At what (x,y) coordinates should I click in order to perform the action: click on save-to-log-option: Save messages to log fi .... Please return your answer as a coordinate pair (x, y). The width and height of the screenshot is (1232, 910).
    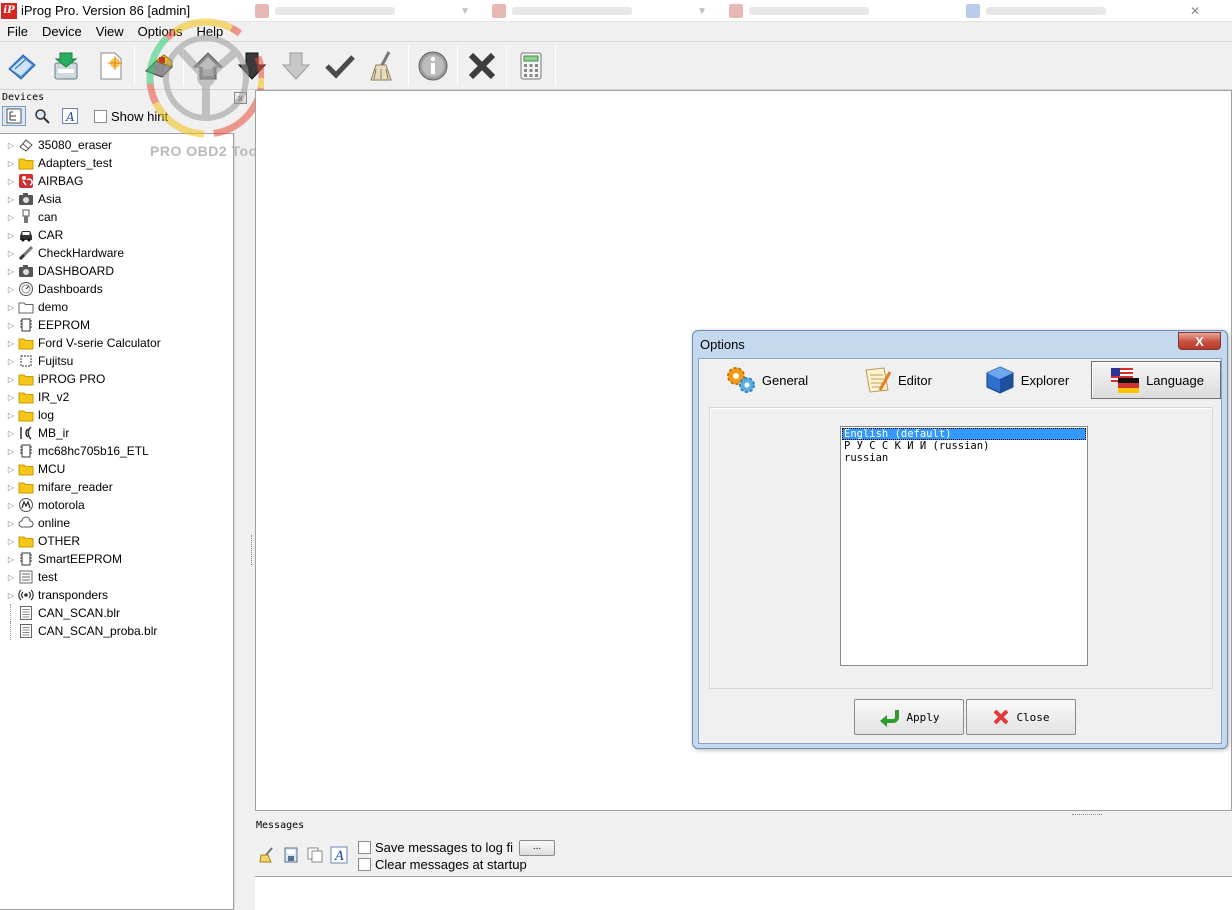
    Looking at the image, I should click on (457, 847).